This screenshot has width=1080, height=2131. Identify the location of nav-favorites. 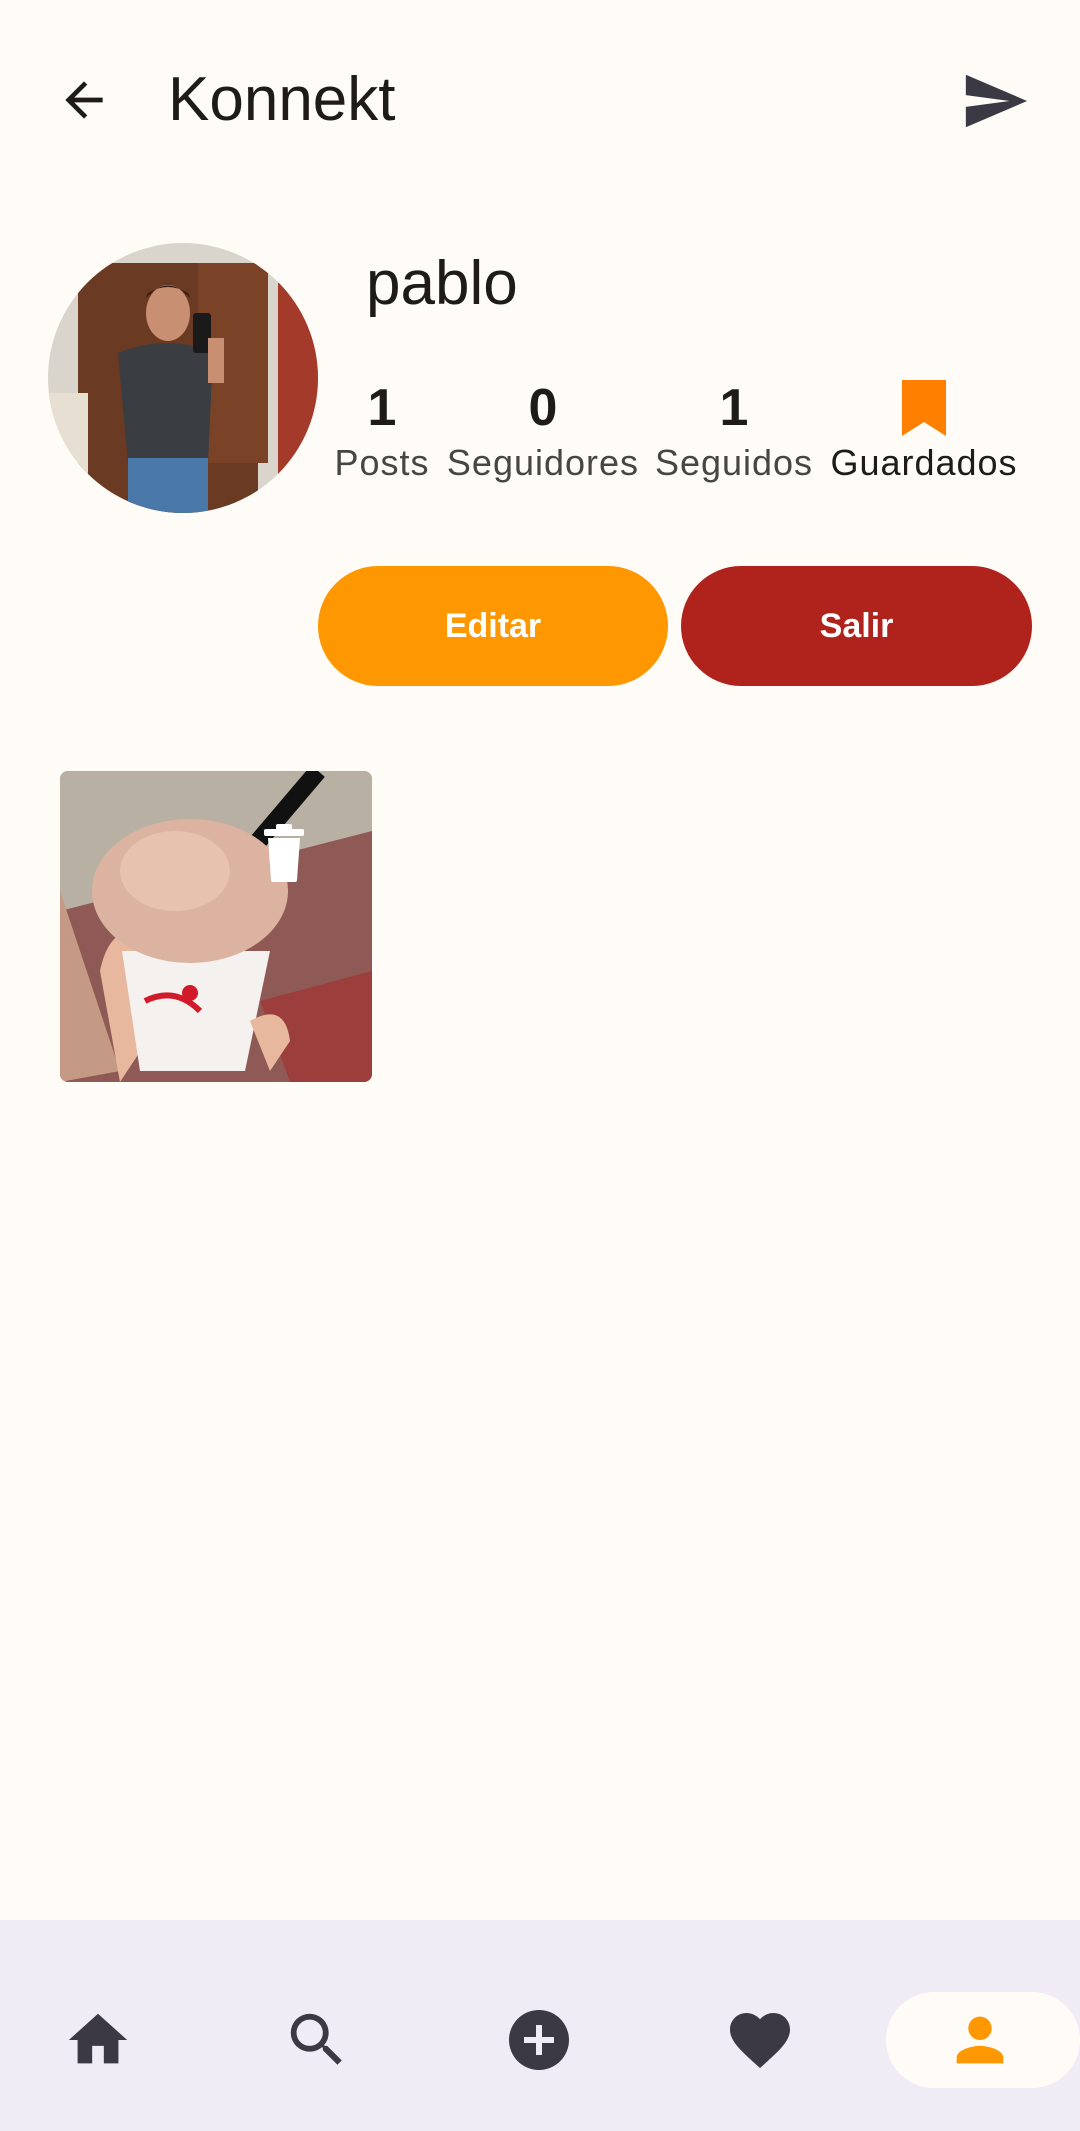
(760, 2040).